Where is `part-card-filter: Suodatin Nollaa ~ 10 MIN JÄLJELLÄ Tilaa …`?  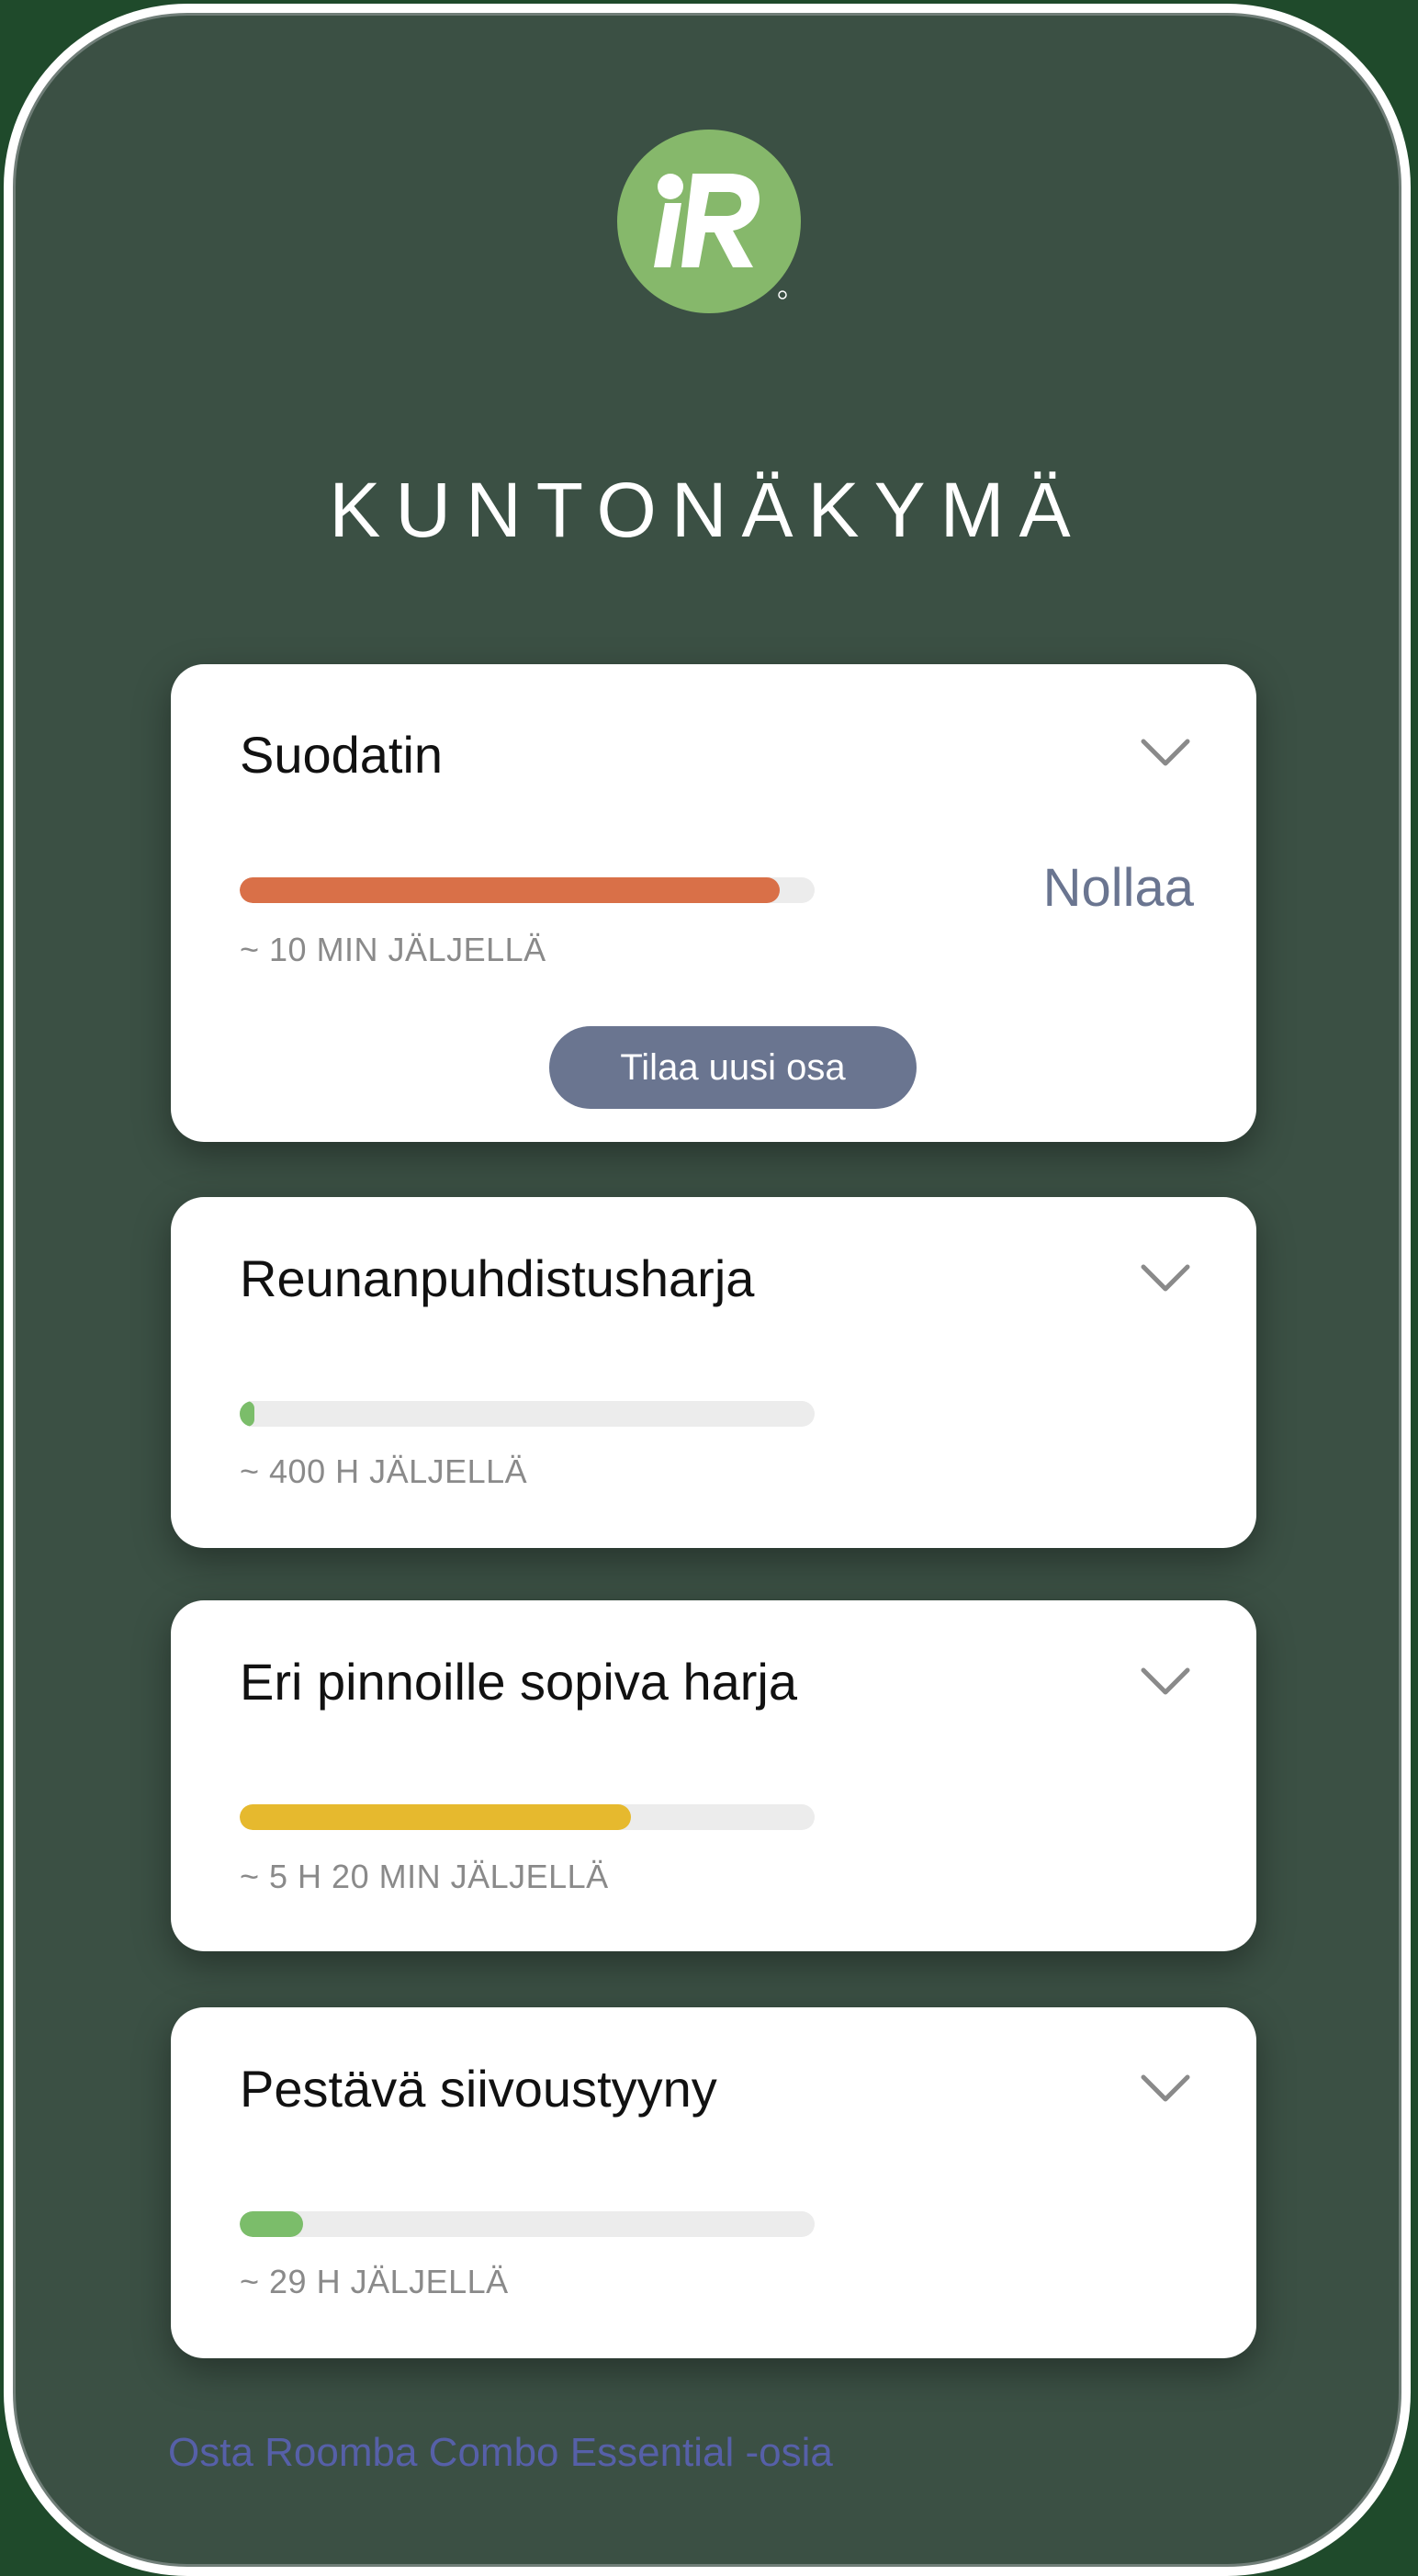 part-card-filter: Suodatin Nollaa ~ 10 MIN JÄLJELLÄ Tilaa … is located at coordinates (714, 903).